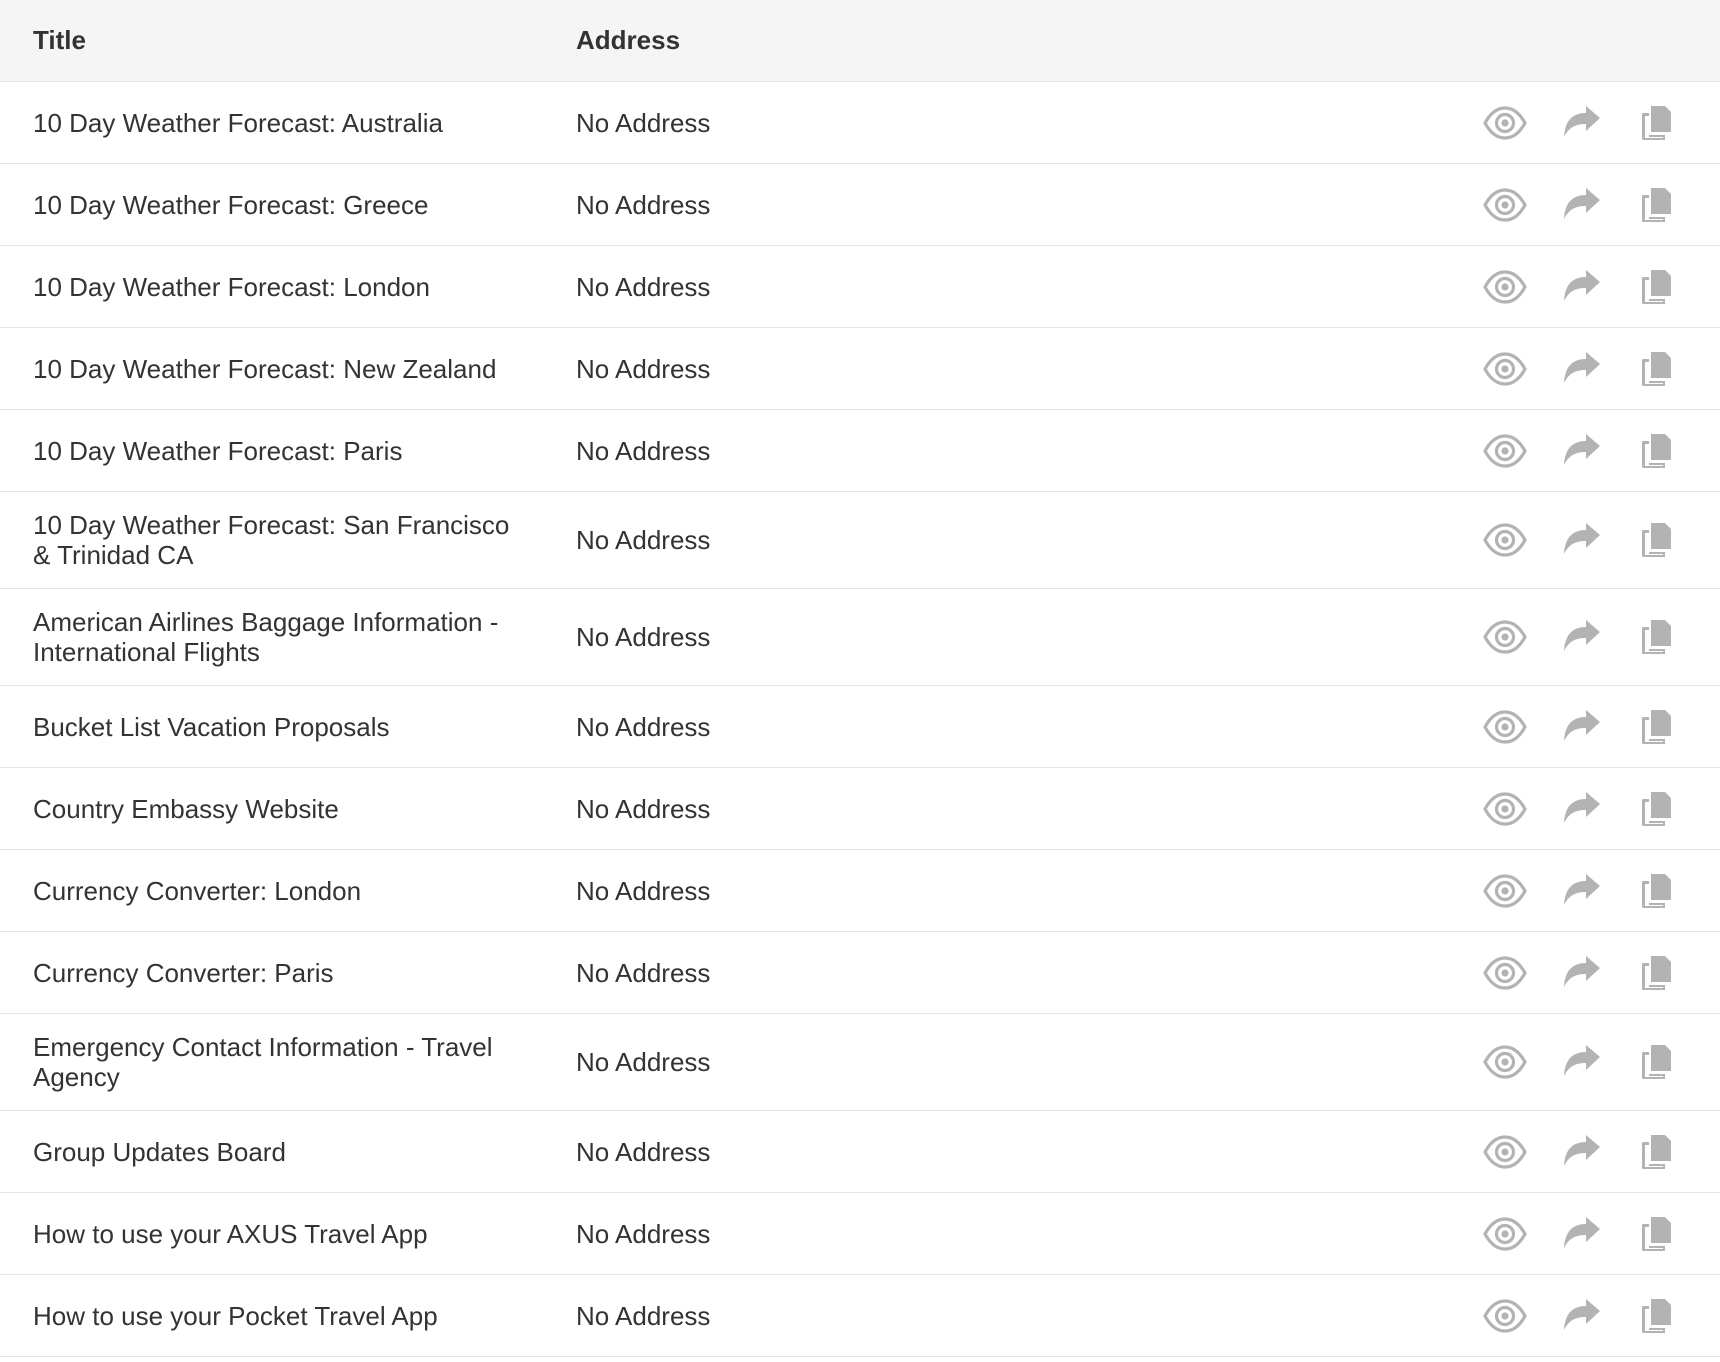  I want to click on table-row: Bucket List Vacation Proposals No Address, so click(860, 727).